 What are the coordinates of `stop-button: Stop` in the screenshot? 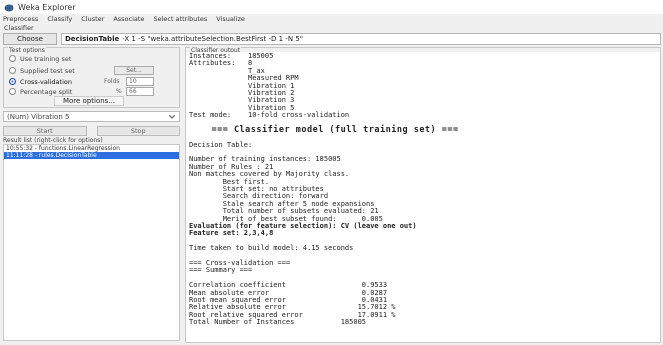 It's located at (138, 131).